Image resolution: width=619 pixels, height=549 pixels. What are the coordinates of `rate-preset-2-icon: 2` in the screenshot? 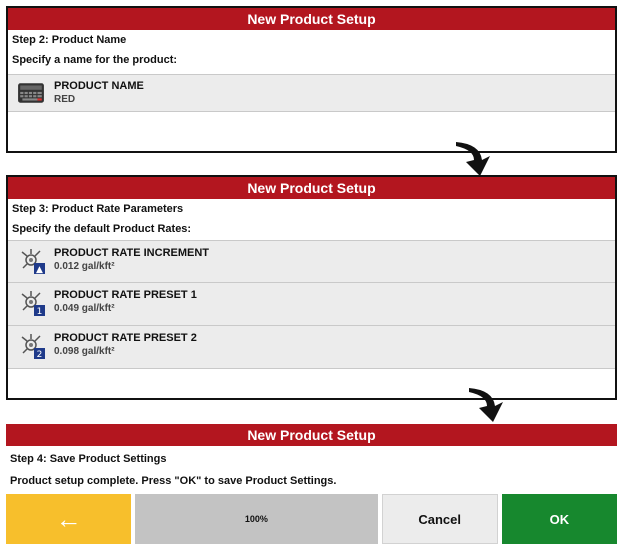 It's located at (33, 346).